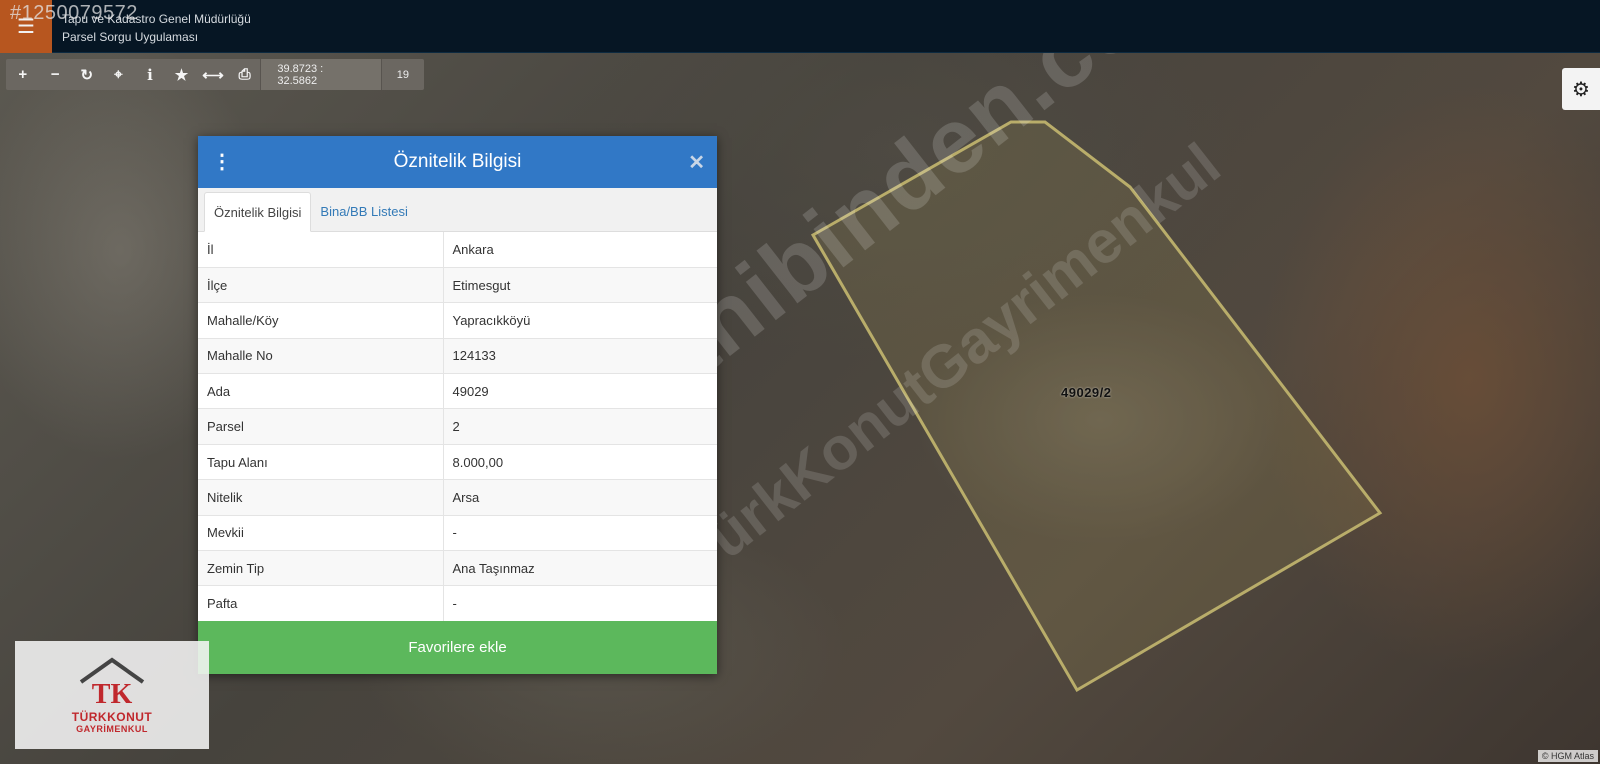  Describe the element at coordinates (74, 13) in the screenshot. I see `listing-id: #1250079572` at that location.